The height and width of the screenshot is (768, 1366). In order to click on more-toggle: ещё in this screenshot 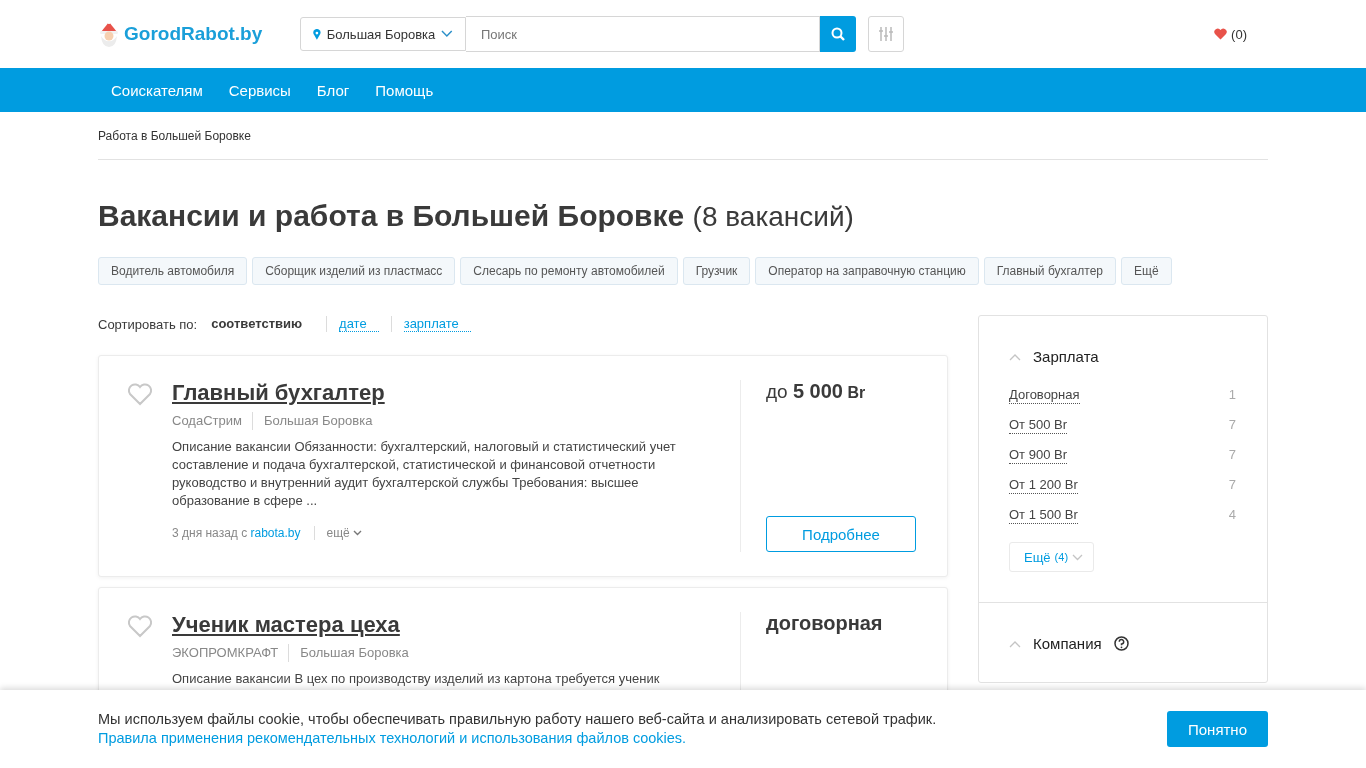, I will do `click(337, 533)`.